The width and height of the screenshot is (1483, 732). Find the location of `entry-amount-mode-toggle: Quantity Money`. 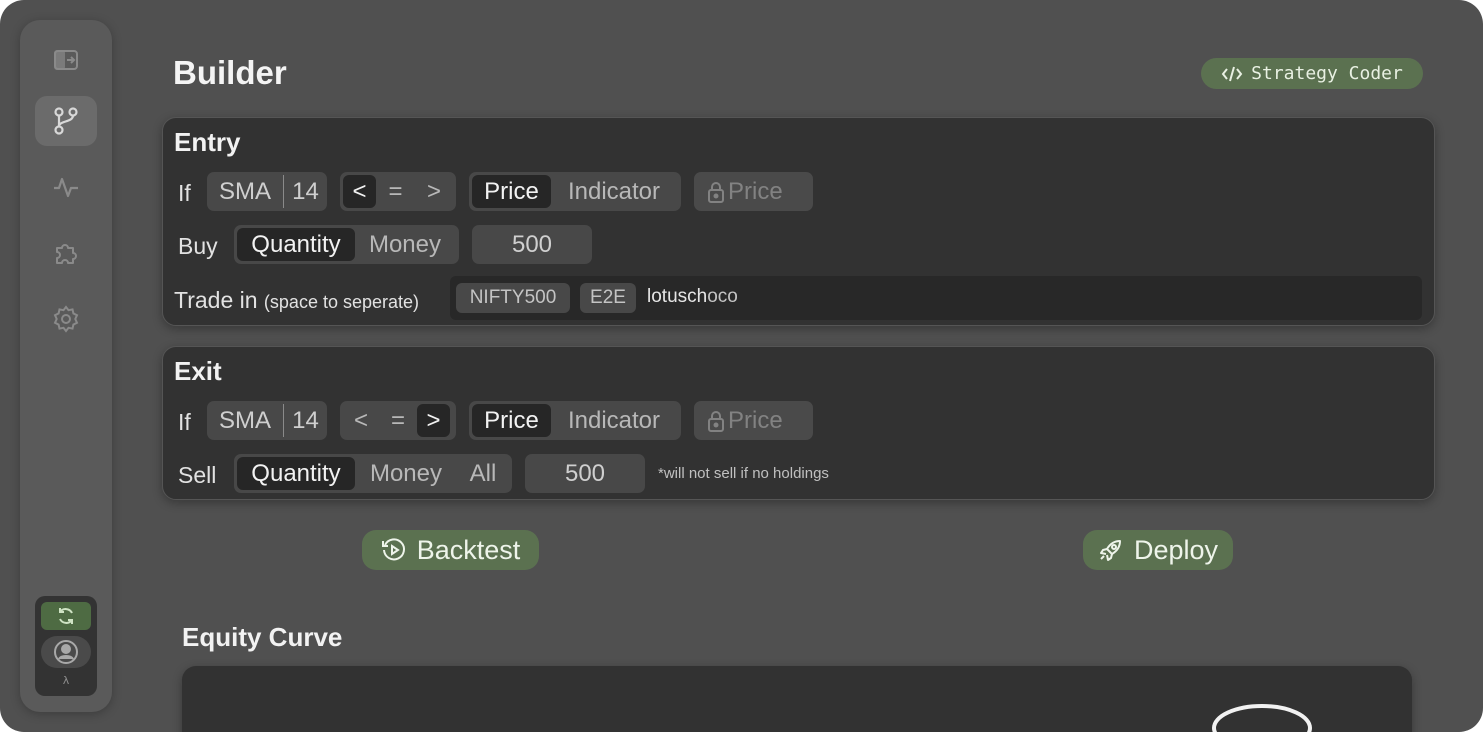

entry-amount-mode-toggle: Quantity Money is located at coordinates (346, 244).